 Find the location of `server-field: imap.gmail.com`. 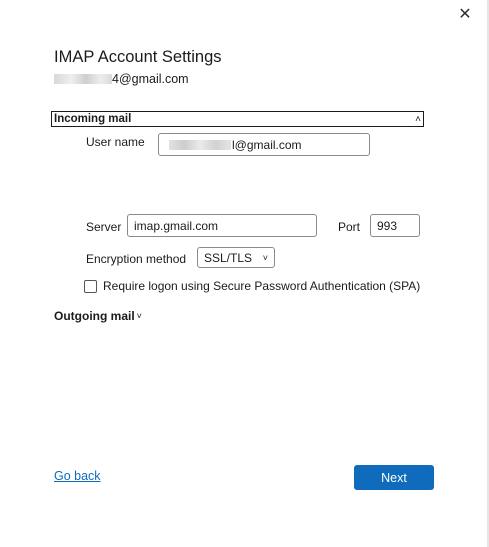

server-field: imap.gmail.com is located at coordinates (222, 225).